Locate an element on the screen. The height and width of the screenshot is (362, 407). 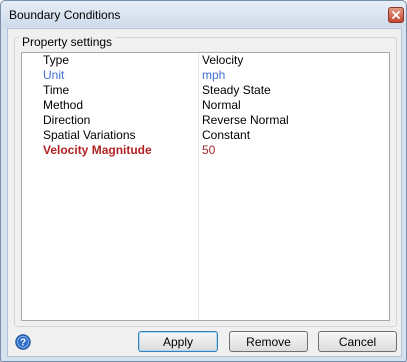
group-label: Property settings is located at coordinates (67, 42).